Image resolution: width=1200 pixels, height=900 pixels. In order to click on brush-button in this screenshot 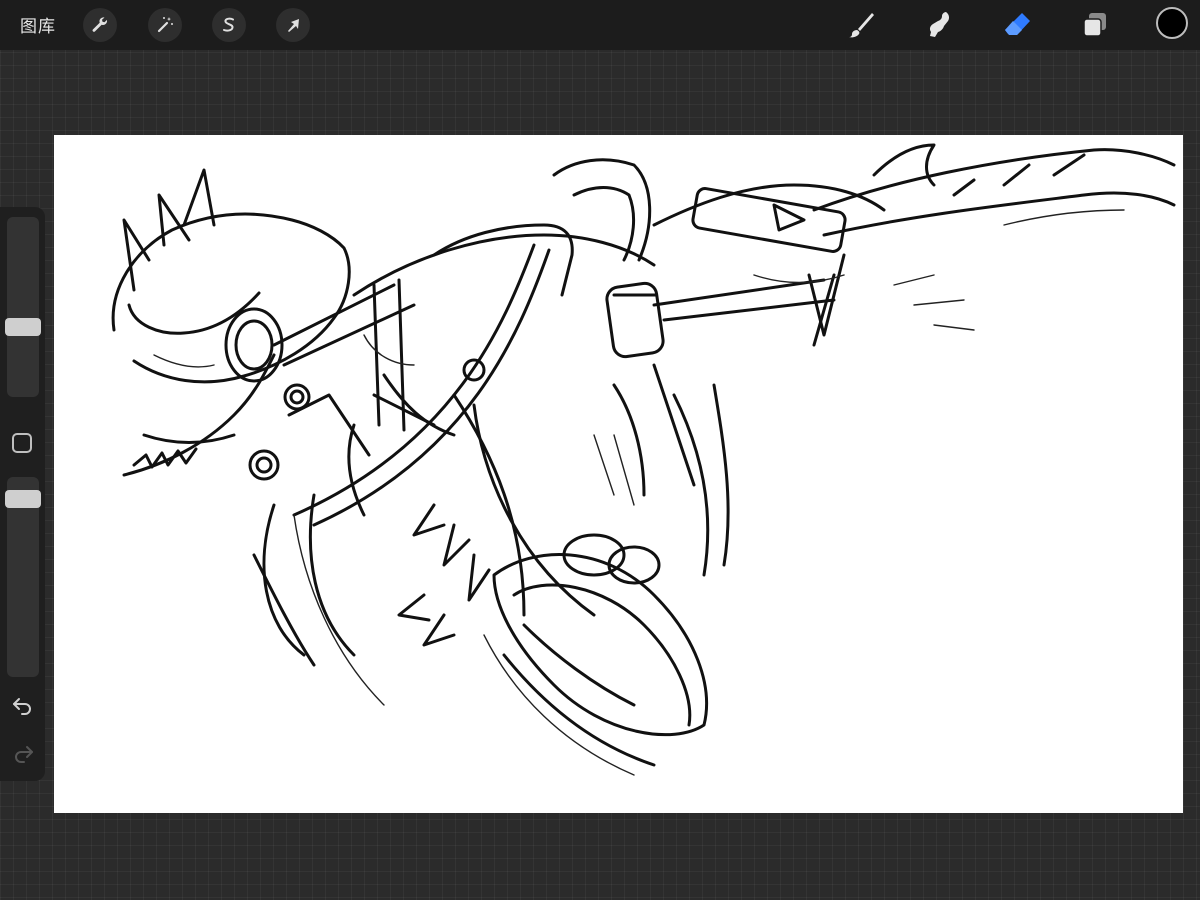, I will do `click(861, 25)`.